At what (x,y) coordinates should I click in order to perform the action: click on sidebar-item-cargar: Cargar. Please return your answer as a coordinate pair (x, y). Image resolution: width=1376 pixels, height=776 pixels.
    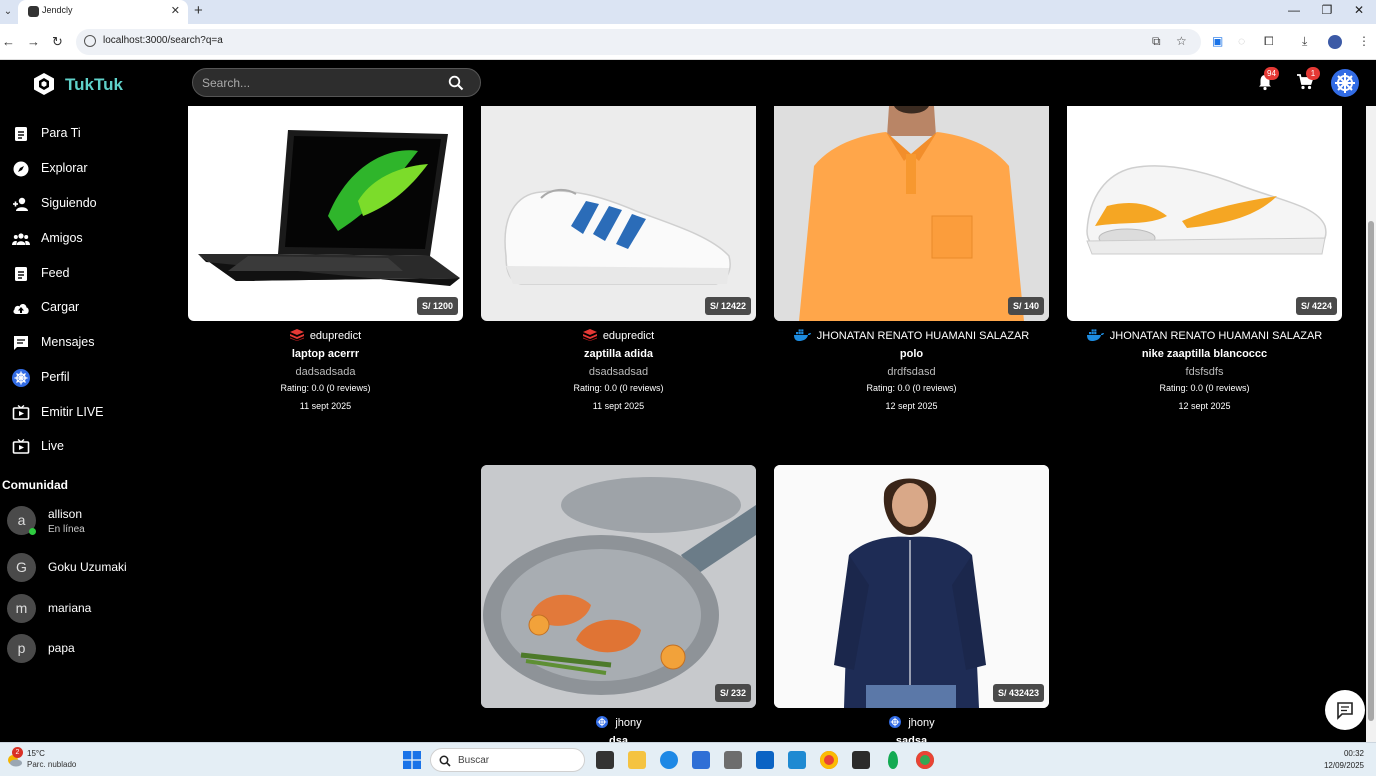
    Looking at the image, I should click on (92, 308).